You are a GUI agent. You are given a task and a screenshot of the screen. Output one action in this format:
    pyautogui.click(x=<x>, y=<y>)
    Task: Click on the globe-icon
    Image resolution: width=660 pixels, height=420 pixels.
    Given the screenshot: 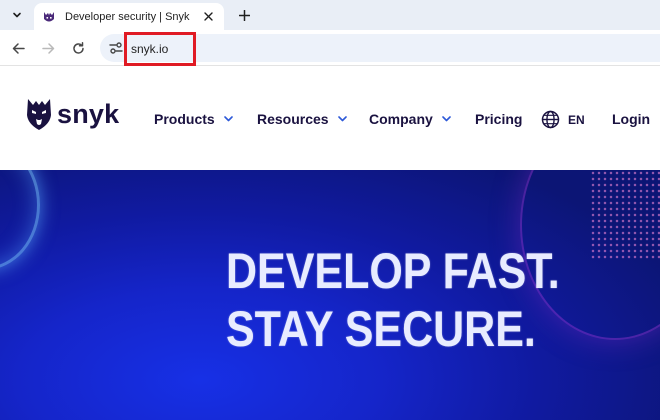 What is the action you would take?
    pyautogui.click(x=550, y=119)
    